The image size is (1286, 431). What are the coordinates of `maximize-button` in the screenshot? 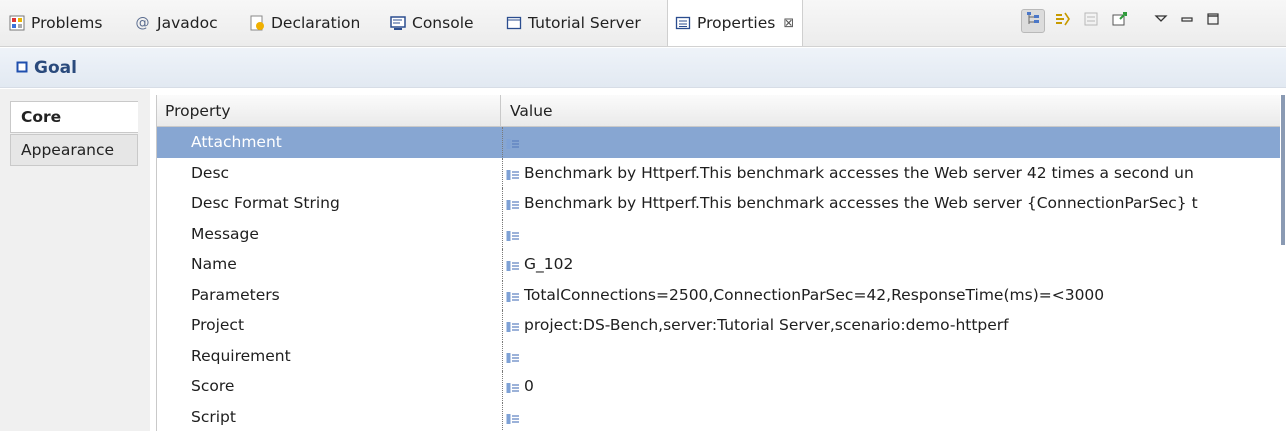 It's located at (1213, 21).